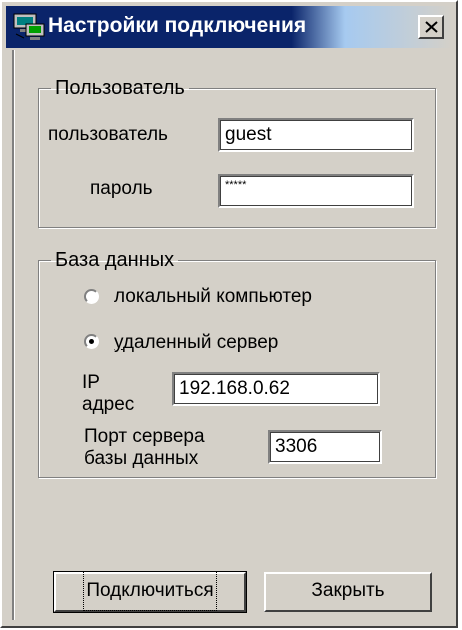  What do you see at coordinates (108, 404) in the screenshot?
I see `ip-label-line2: адрес` at bounding box center [108, 404].